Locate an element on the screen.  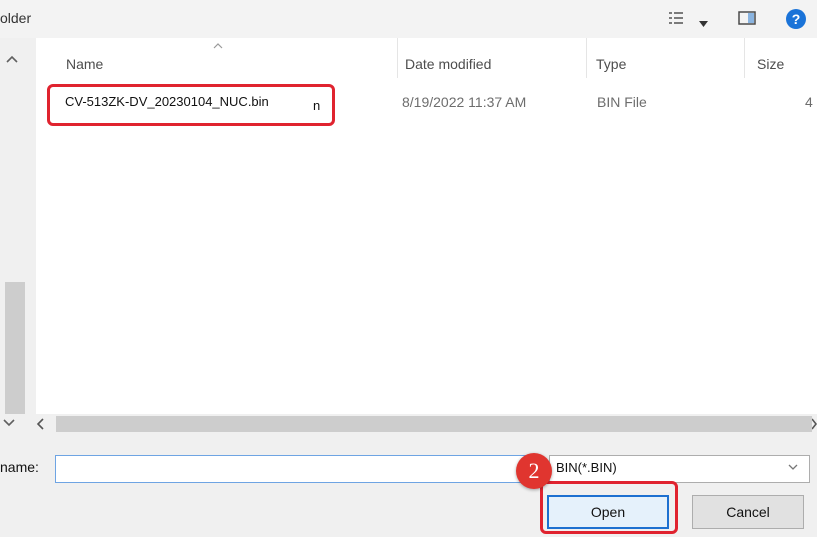
open-highlight-box is located at coordinates (609, 507).